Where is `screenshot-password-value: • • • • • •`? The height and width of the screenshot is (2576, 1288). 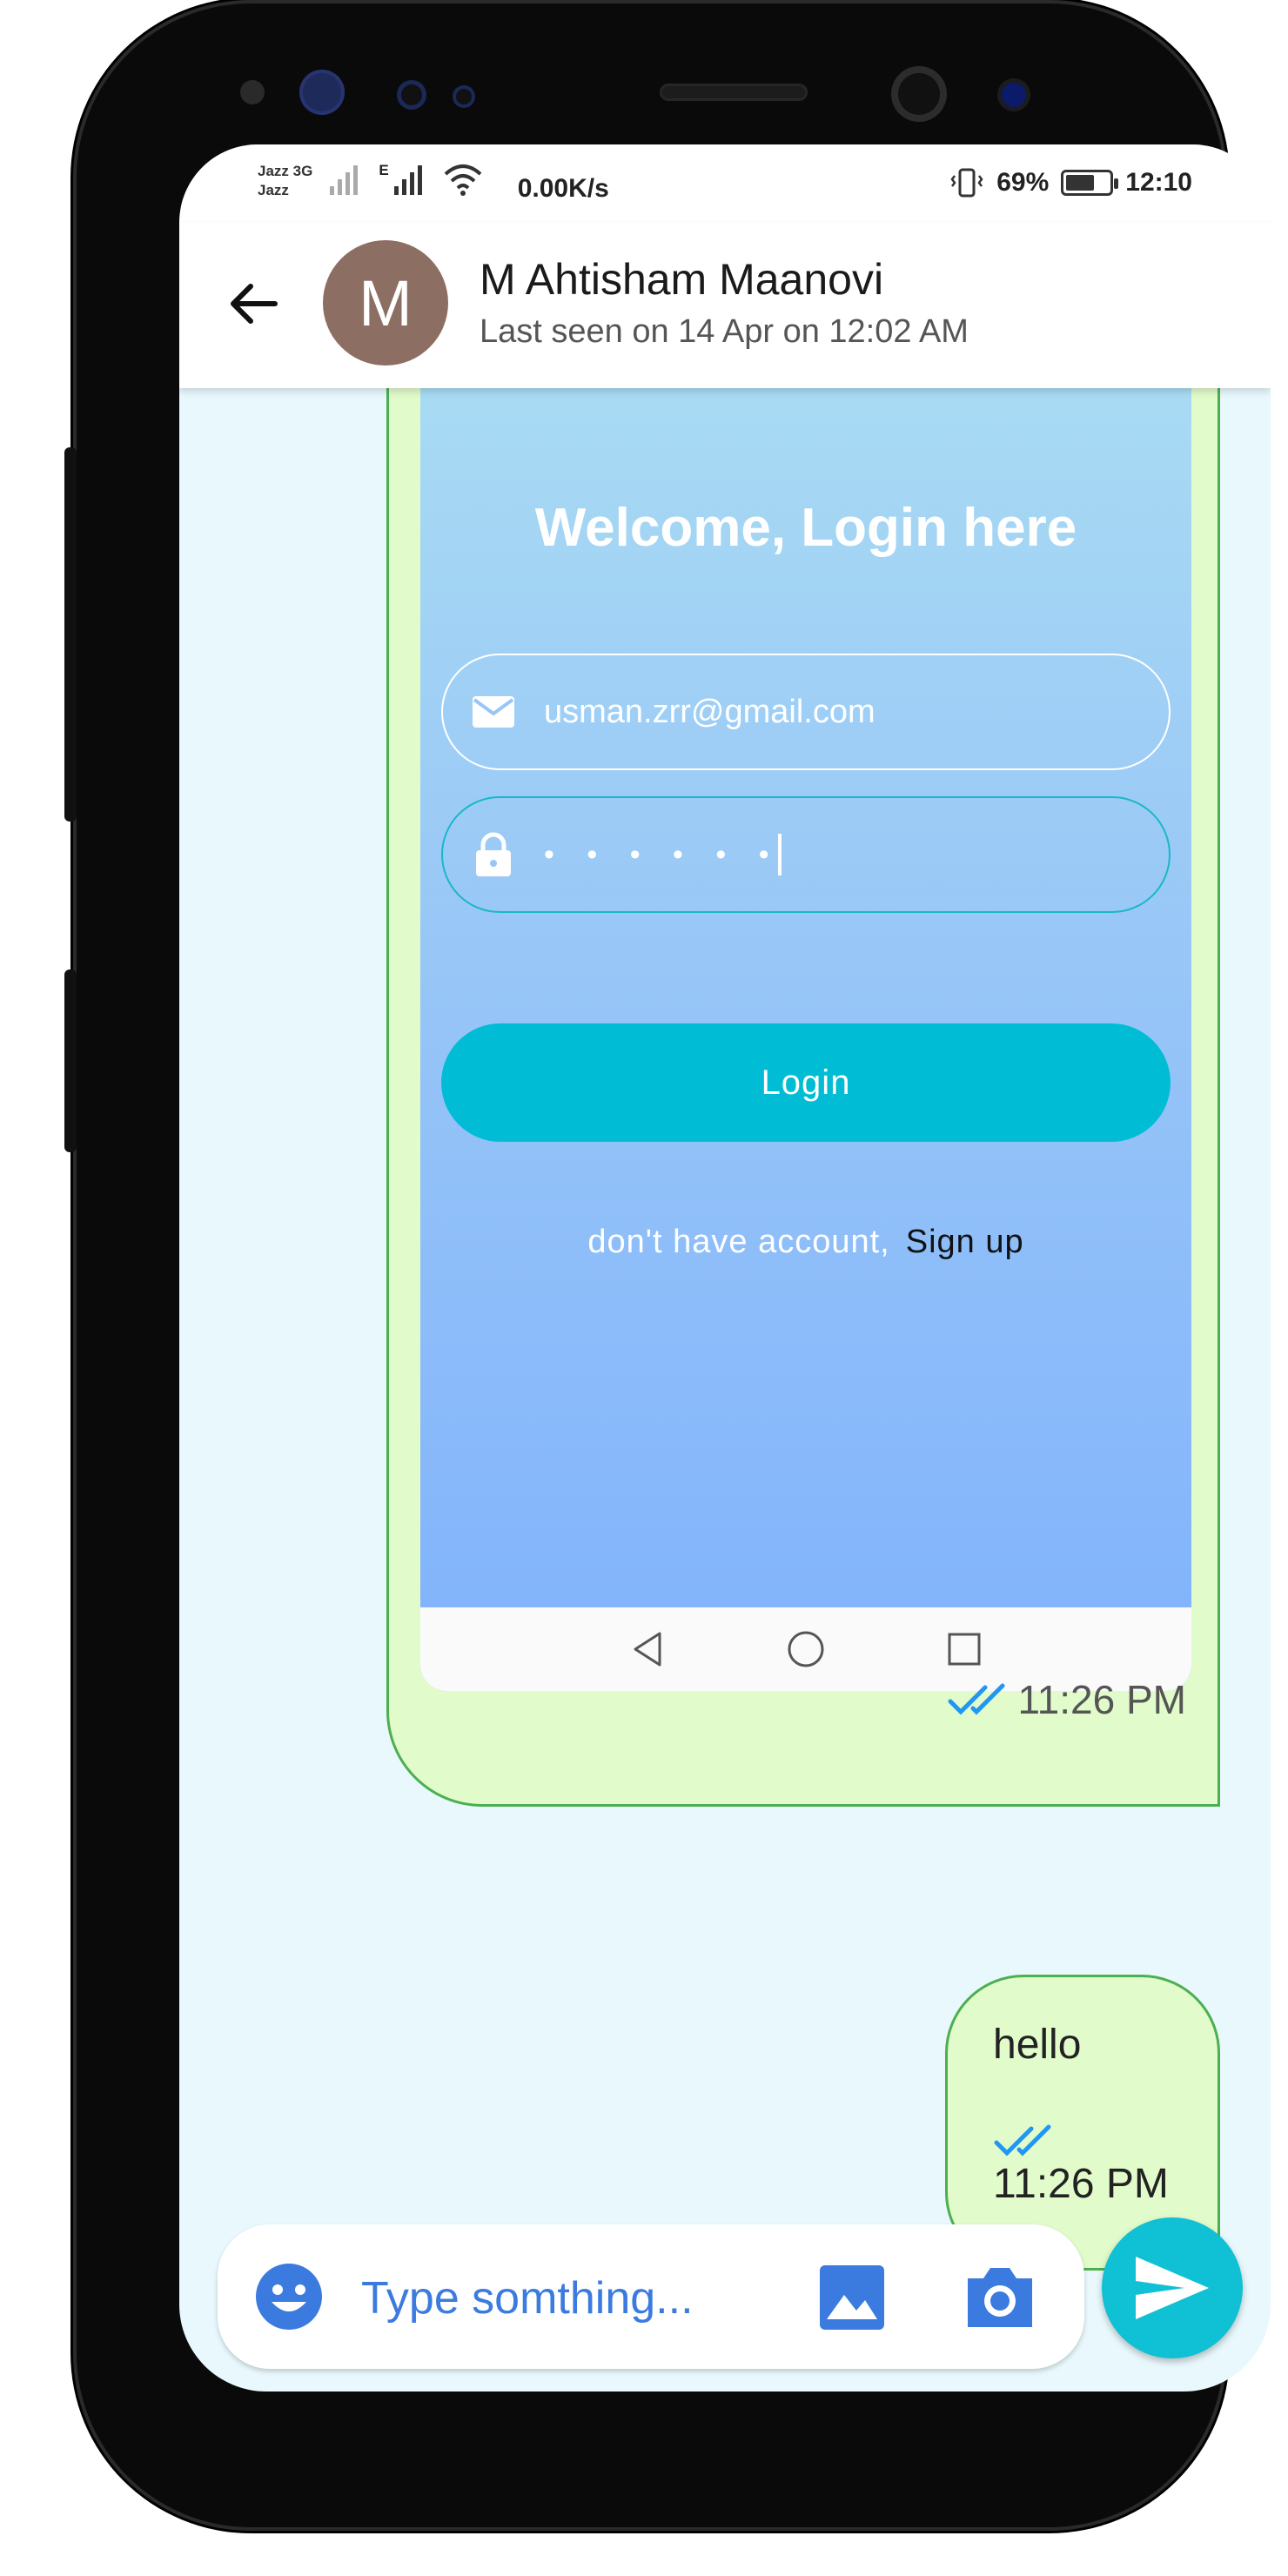 screenshot-password-value: • • • • • • is located at coordinates (663, 854).